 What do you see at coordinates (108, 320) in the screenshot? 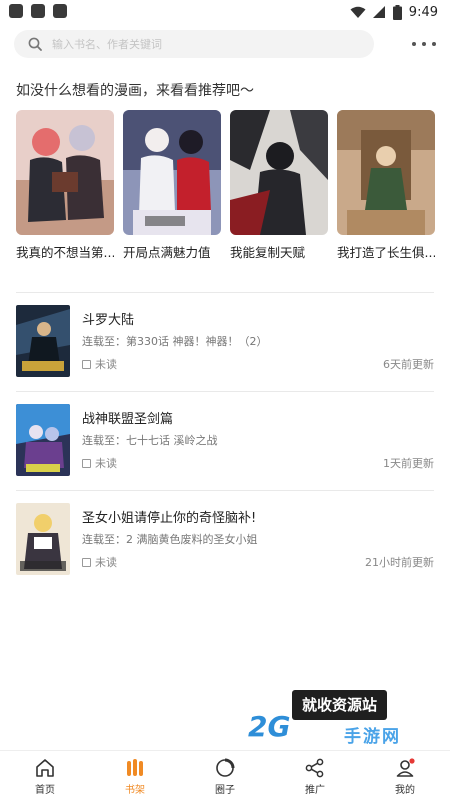
I see `comic-title: 斗罗大陆` at bounding box center [108, 320].